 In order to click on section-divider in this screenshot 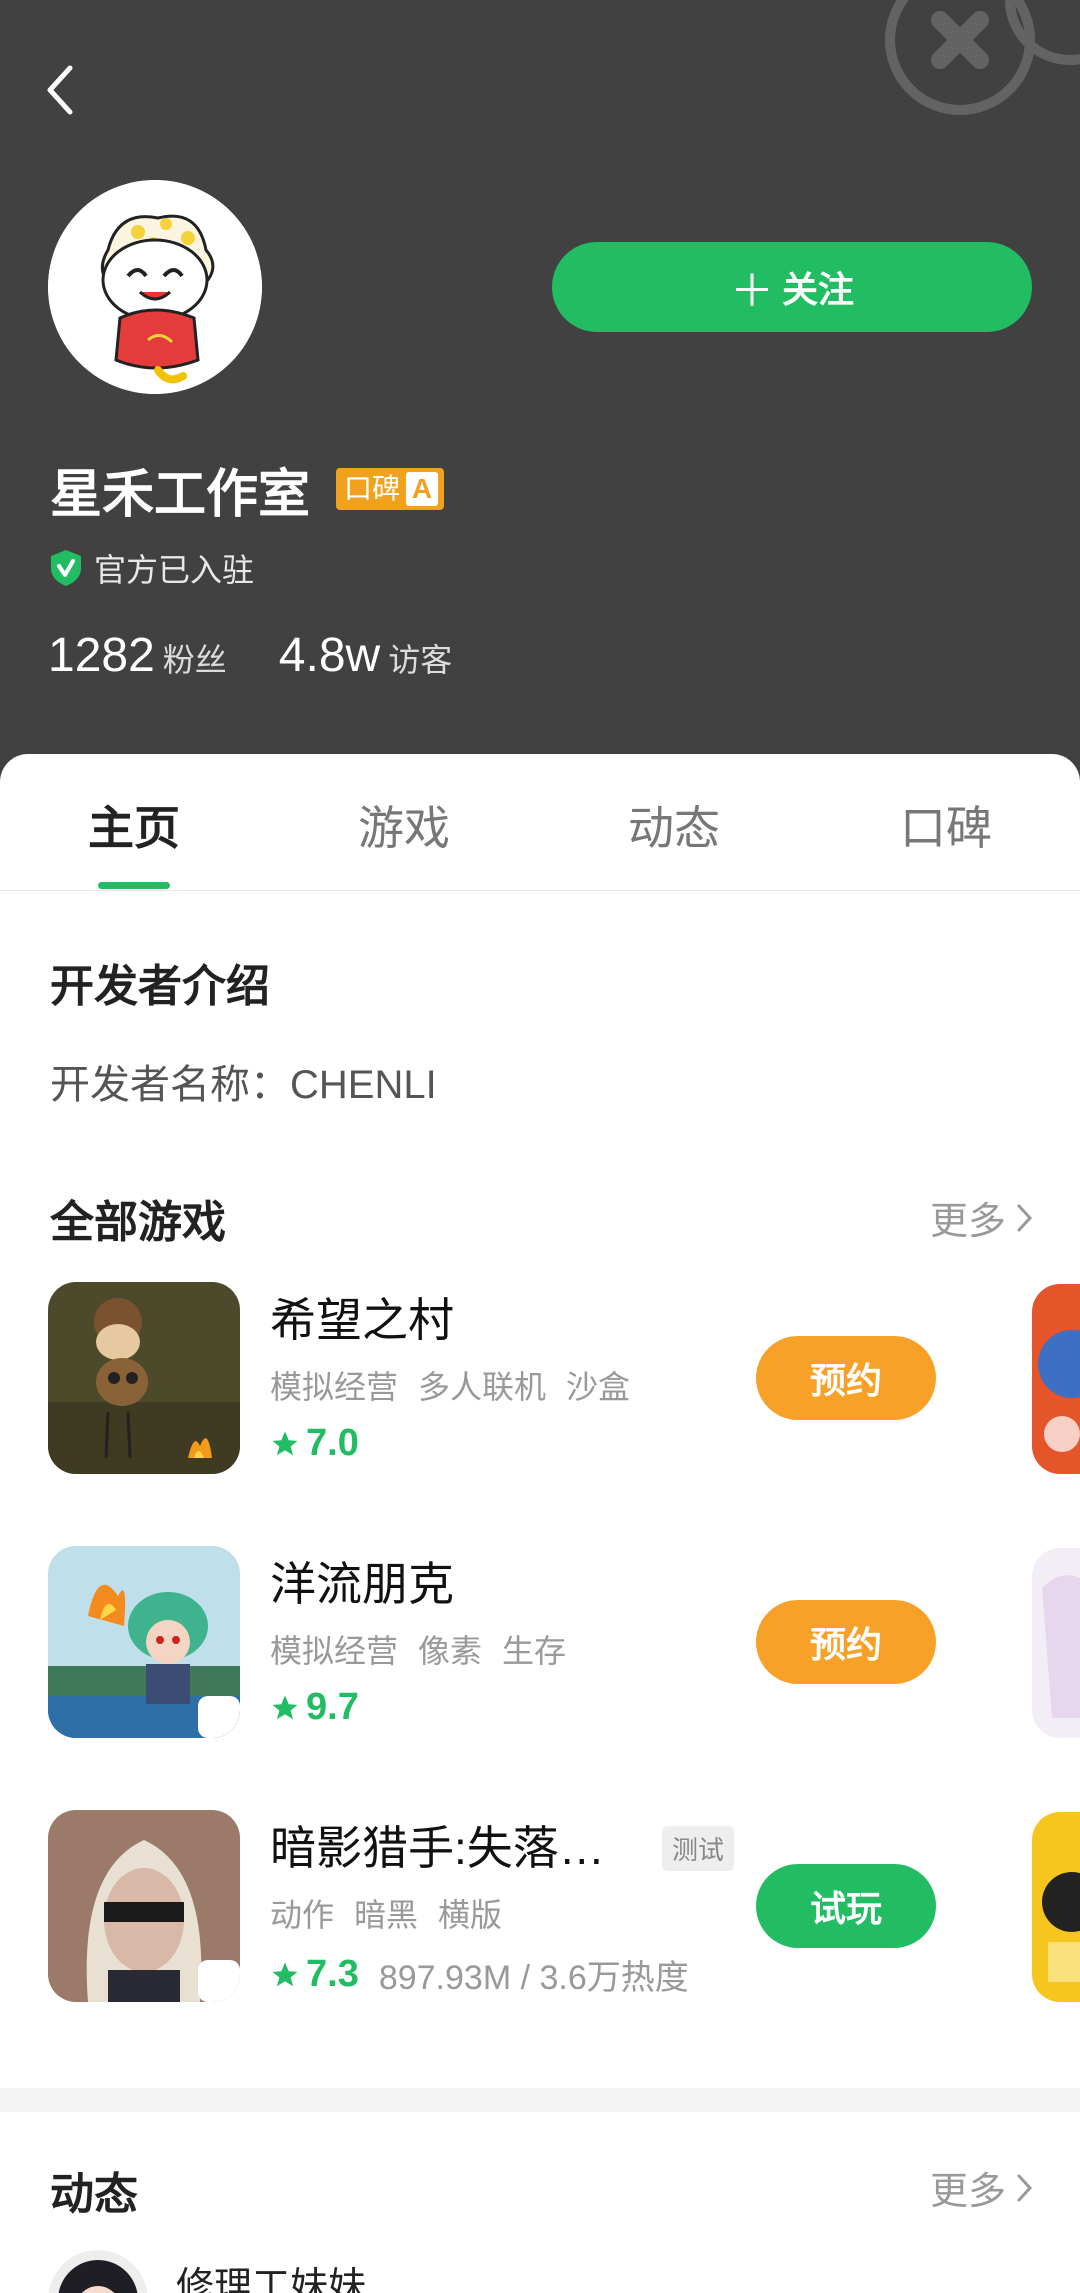, I will do `click(540, 2100)`.